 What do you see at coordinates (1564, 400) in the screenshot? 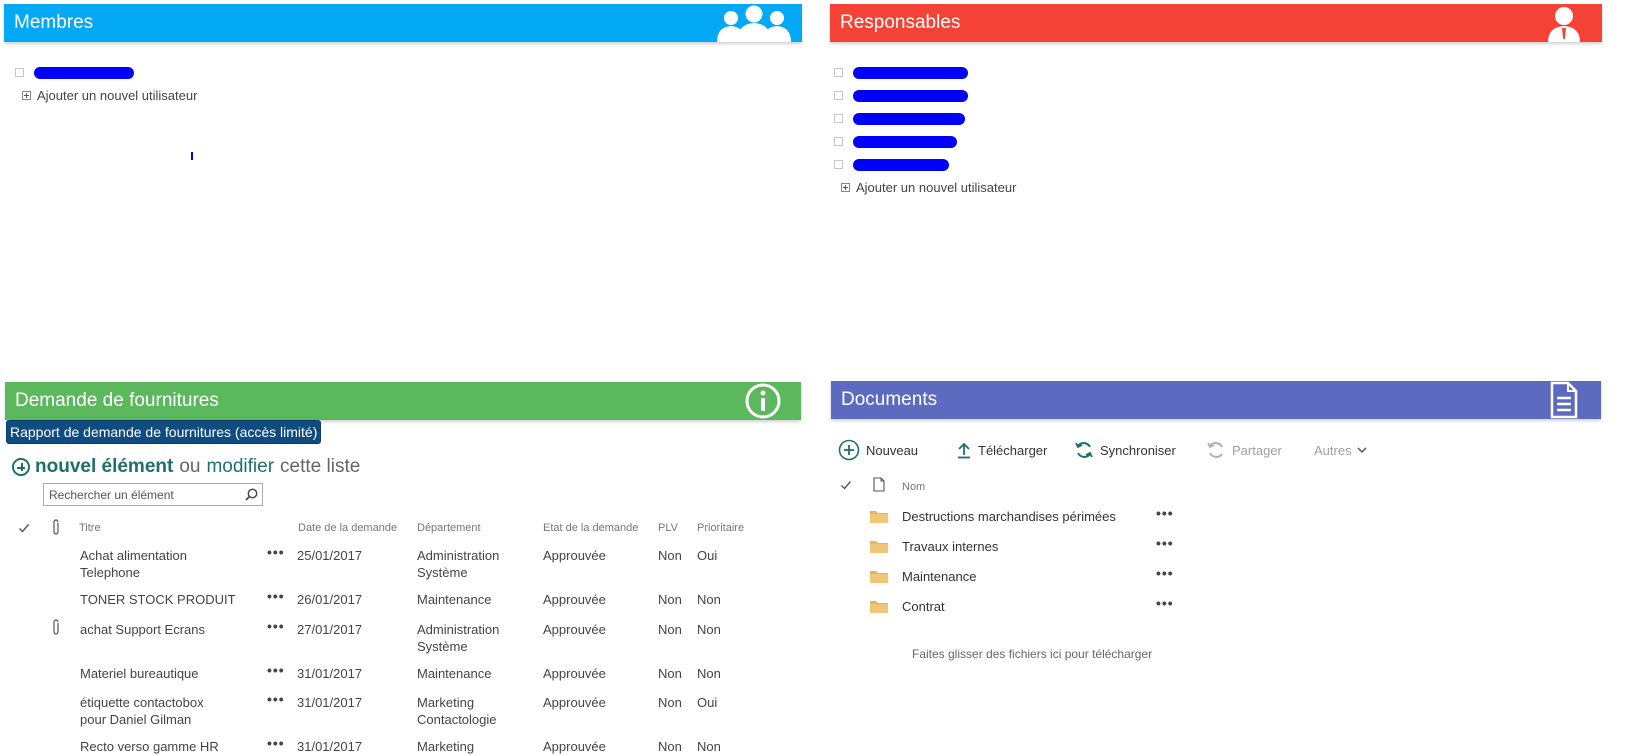
I see `document-icon` at bounding box center [1564, 400].